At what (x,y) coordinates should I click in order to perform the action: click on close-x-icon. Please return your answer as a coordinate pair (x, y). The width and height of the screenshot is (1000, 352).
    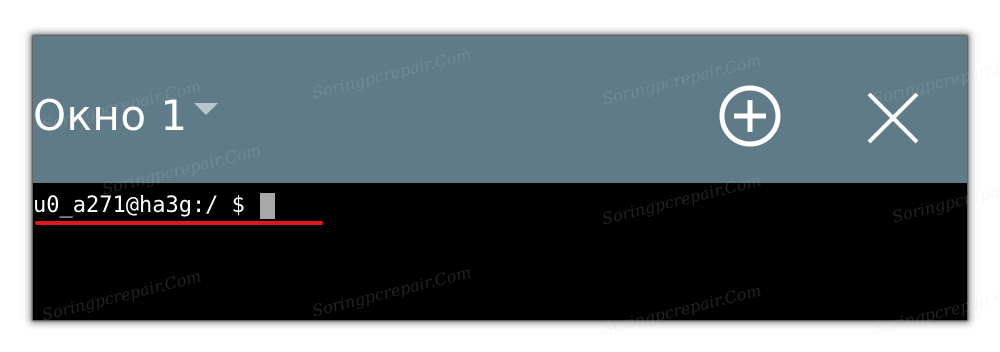
    Looking at the image, I should click on (893, 118).